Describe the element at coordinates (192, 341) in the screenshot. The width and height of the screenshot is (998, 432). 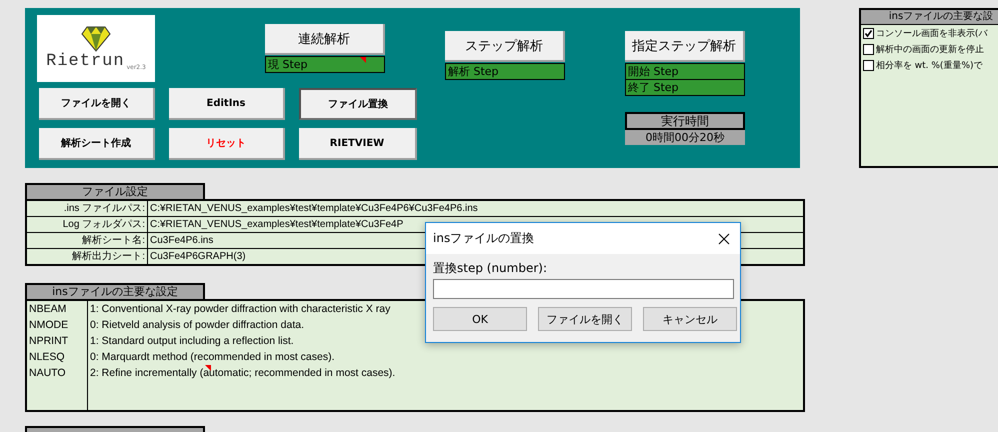
I see `parameter-value: 1: Standard output including a reflection list.` at that location.